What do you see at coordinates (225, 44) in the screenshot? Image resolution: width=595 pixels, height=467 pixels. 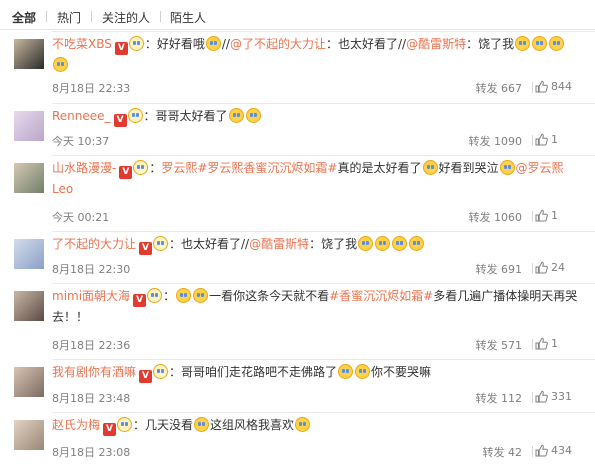 I see `comment-text-segment: //` at bounding box center [225, 44].